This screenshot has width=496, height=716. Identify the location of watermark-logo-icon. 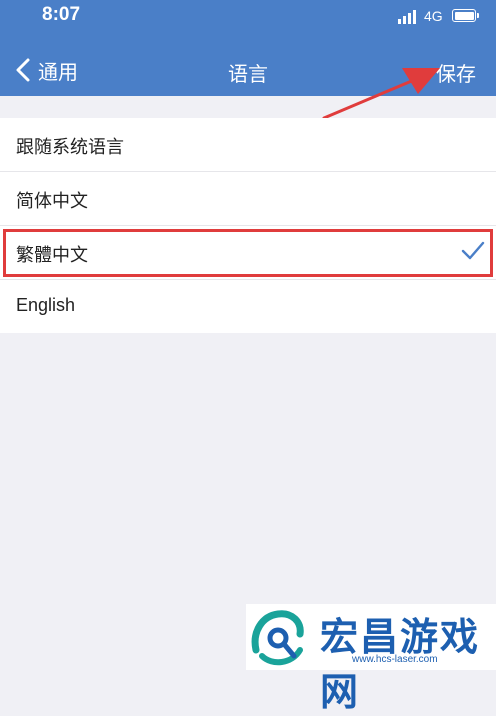
(277, 638).